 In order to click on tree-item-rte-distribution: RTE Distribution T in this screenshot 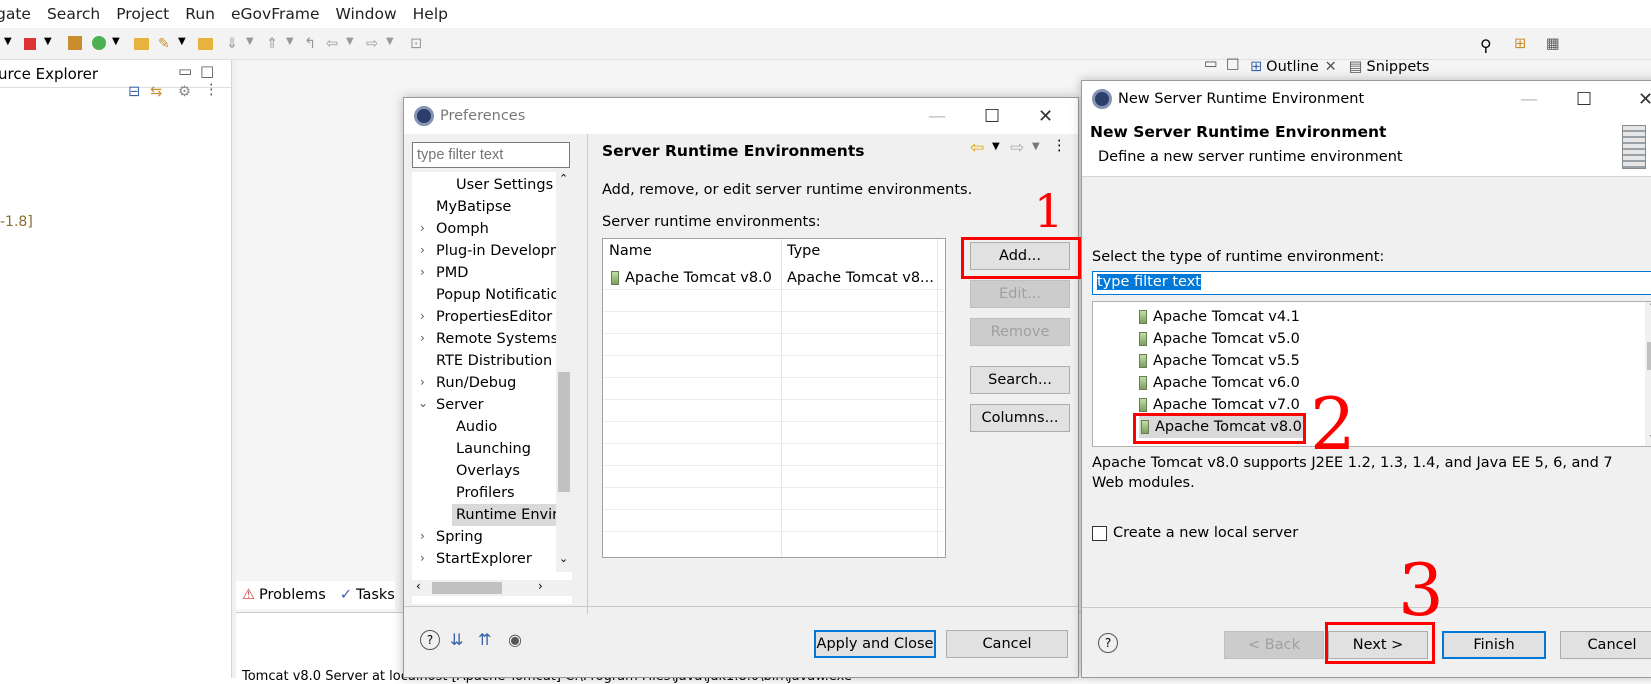, I will do `click(501, 361)`.